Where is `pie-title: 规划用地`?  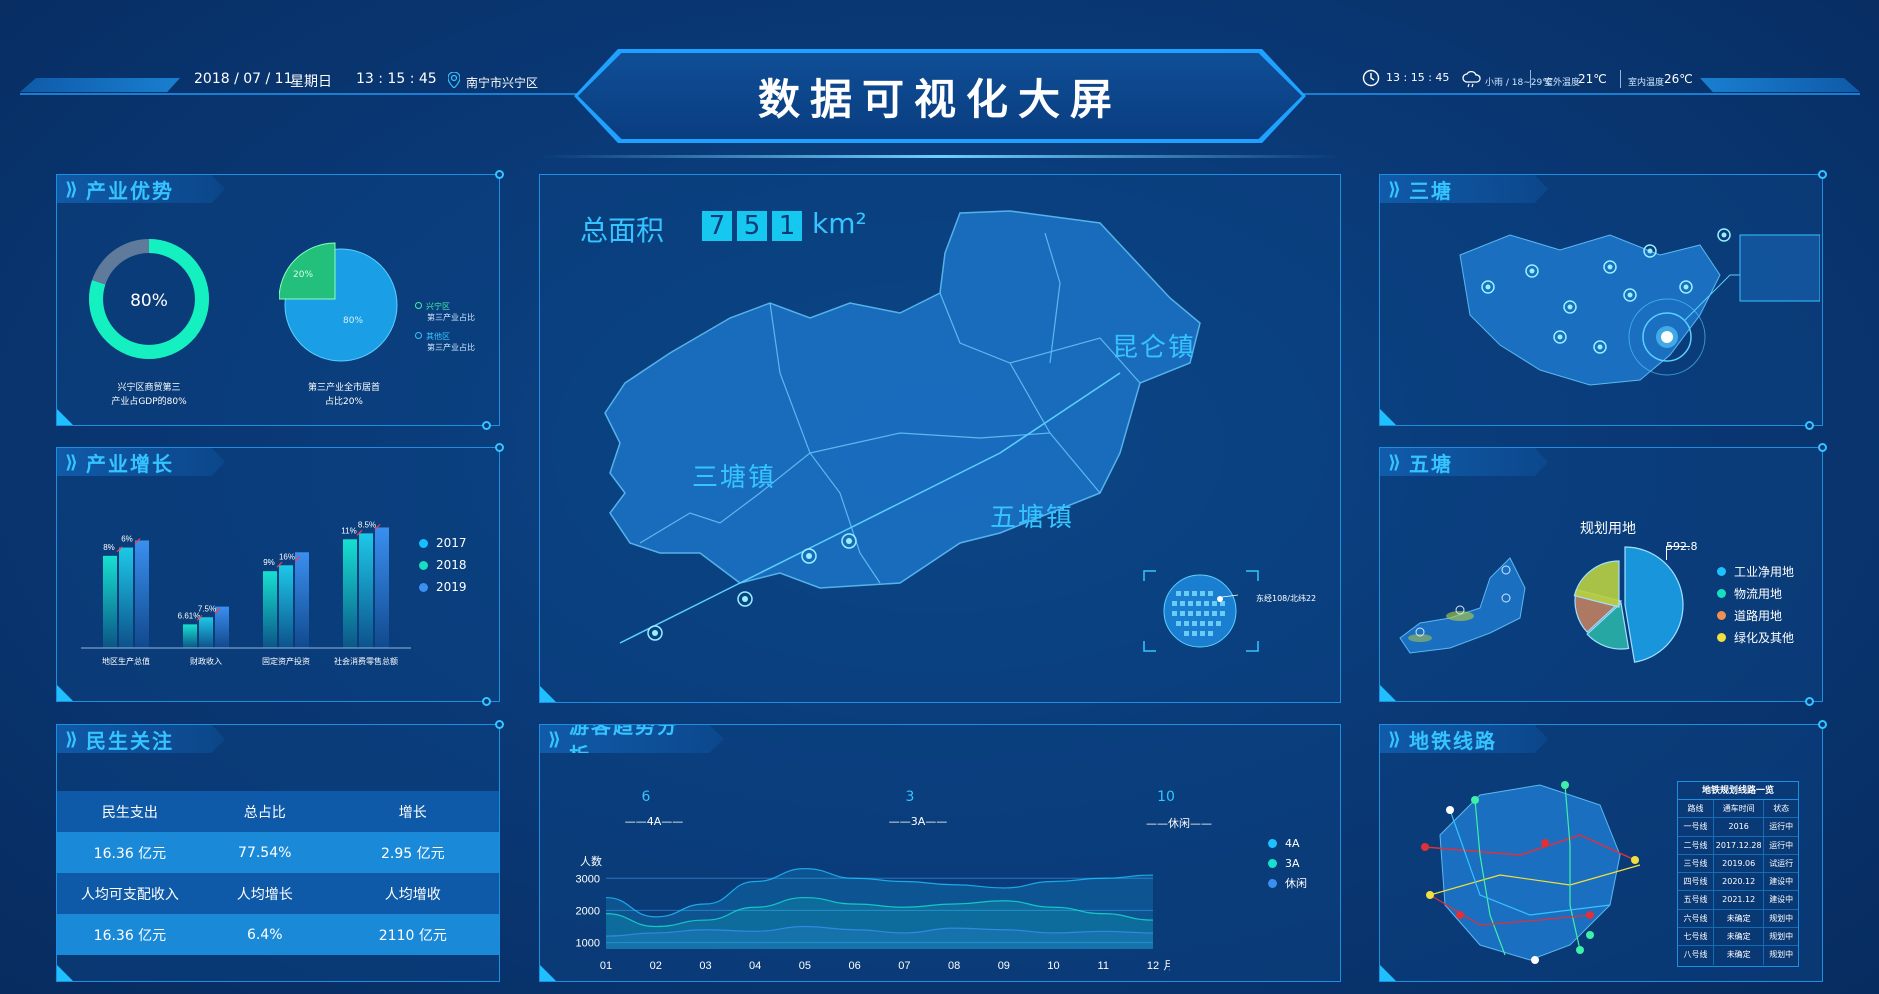 pie-title: 规划用地 is located at coordinates (1608, 529).